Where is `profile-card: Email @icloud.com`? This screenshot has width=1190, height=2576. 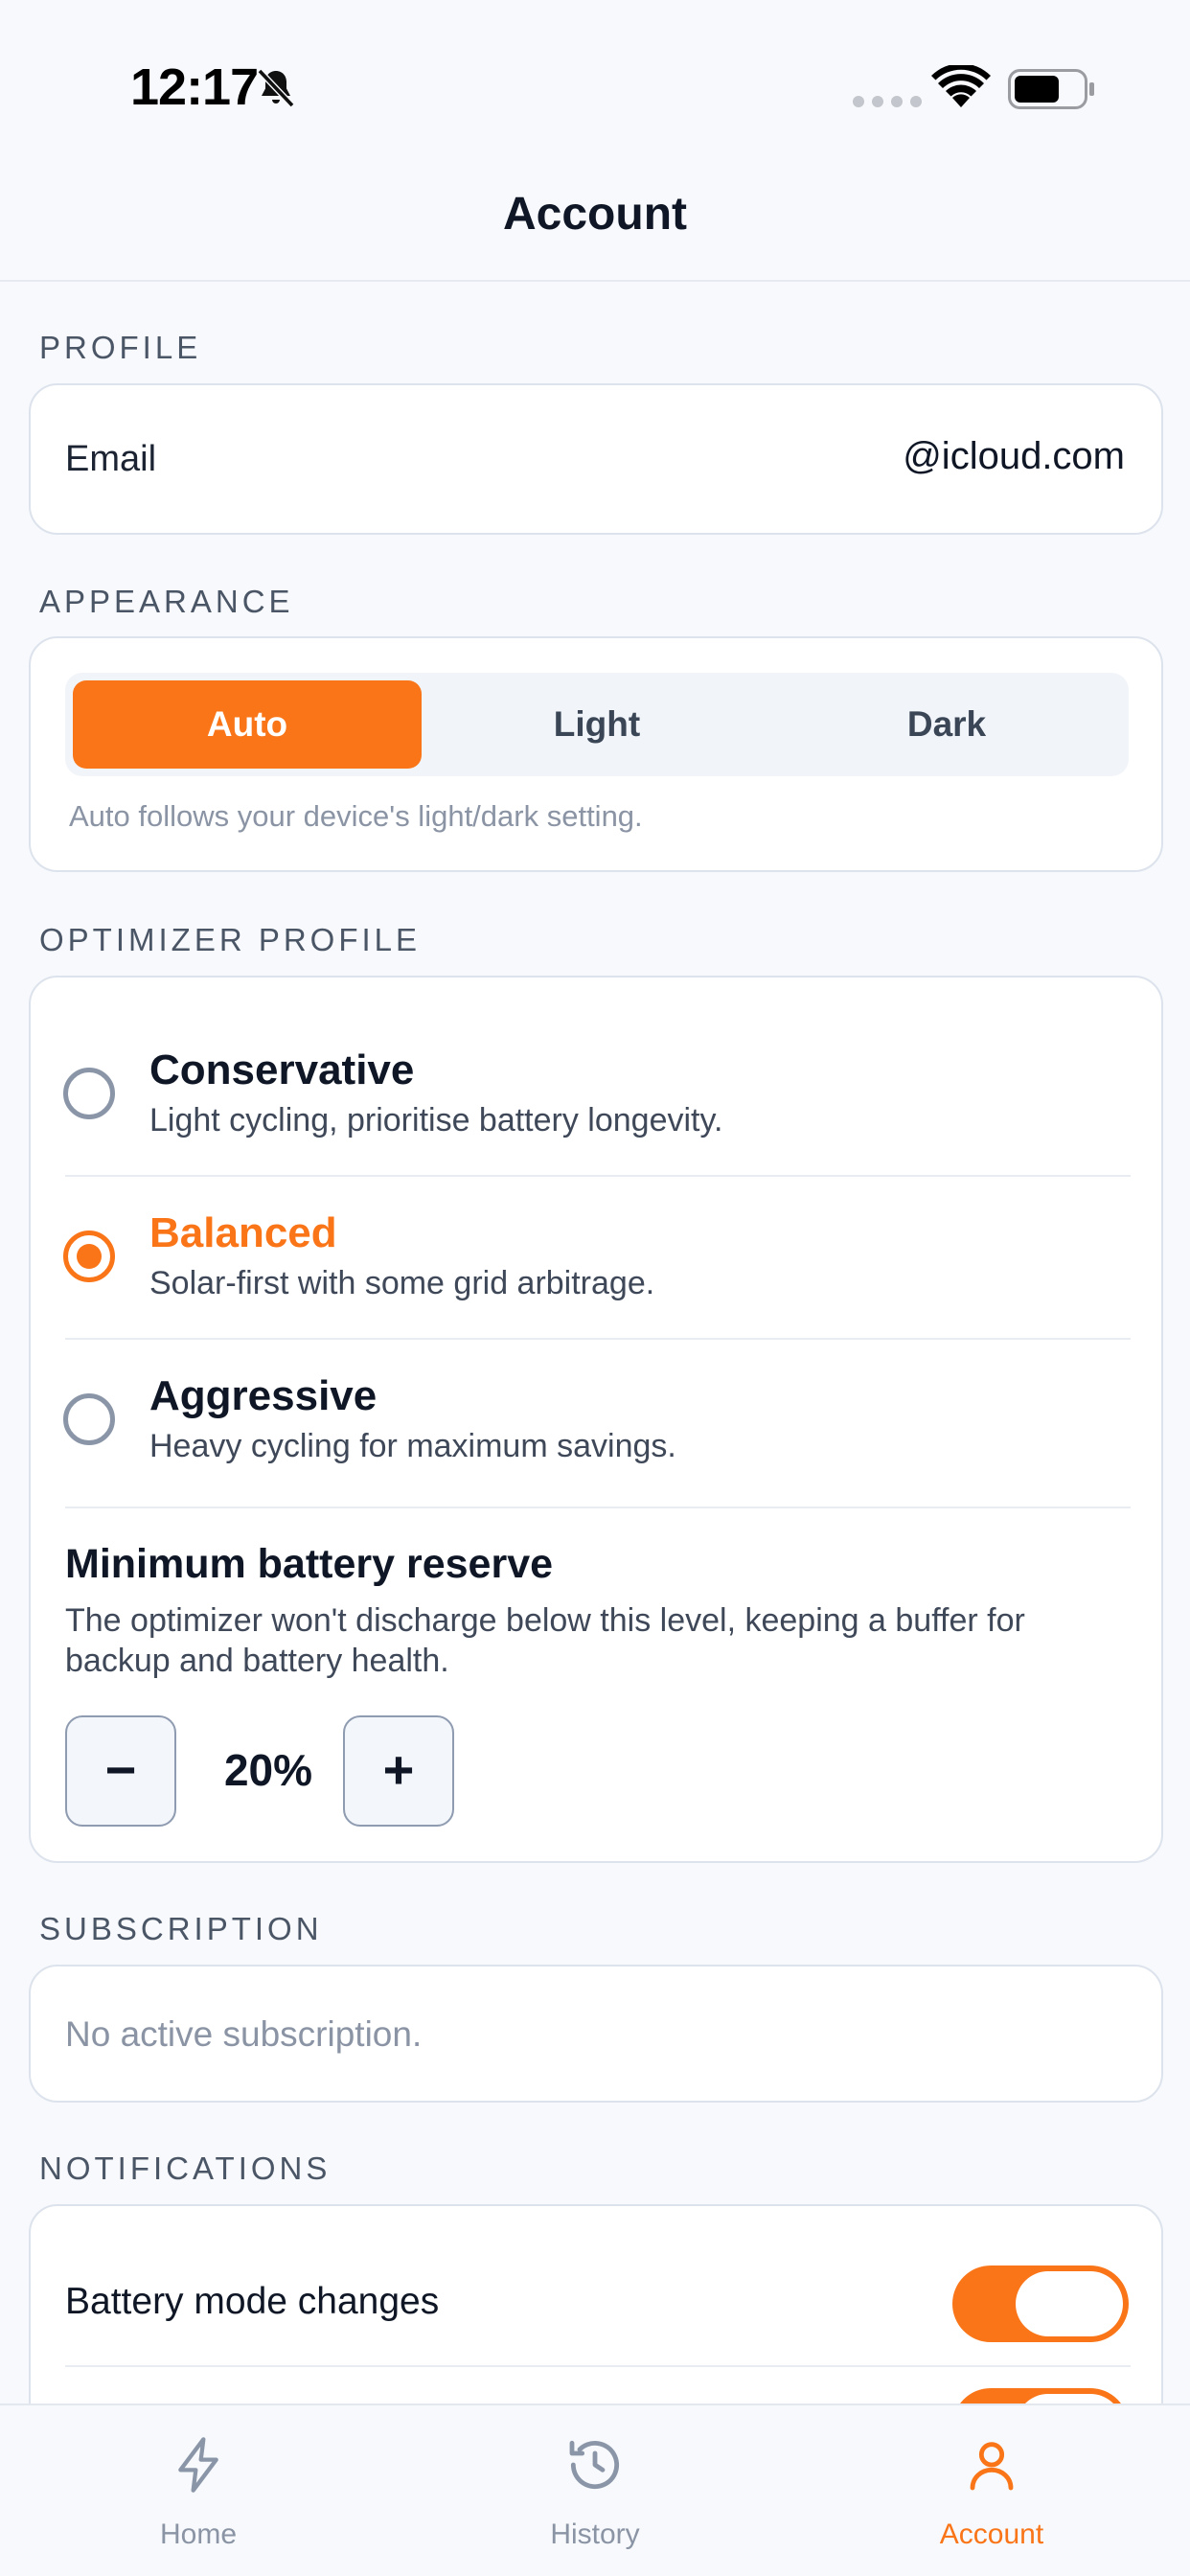 profile-card: Email @icloud.com is located at coordinates (596, 459).